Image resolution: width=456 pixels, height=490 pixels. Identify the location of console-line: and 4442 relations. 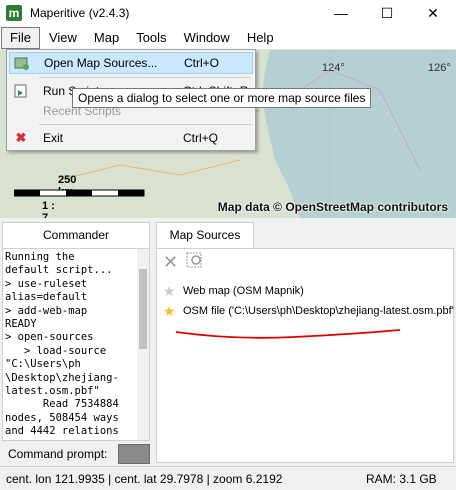
(62, 431).